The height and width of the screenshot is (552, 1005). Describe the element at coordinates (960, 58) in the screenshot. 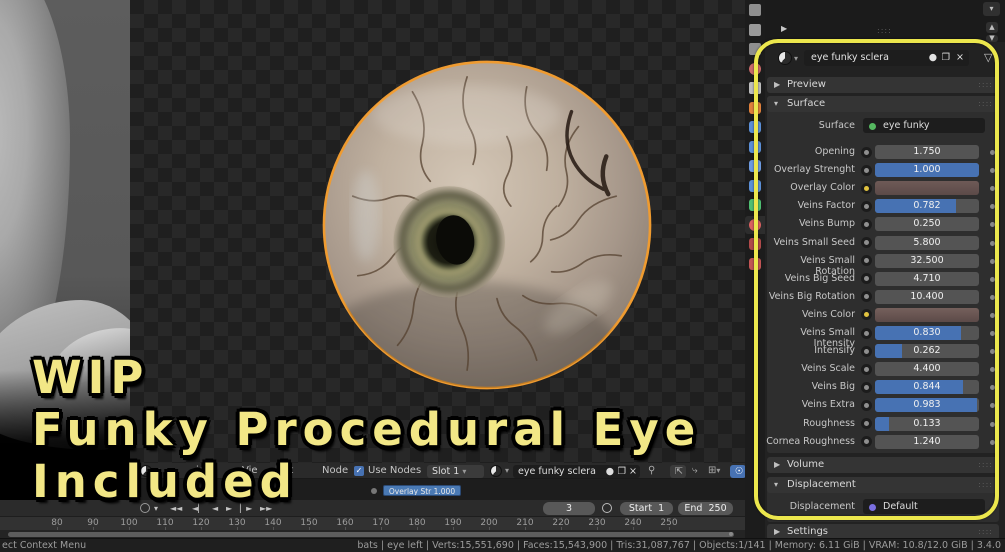

I see `close-icon: ×` at that location.